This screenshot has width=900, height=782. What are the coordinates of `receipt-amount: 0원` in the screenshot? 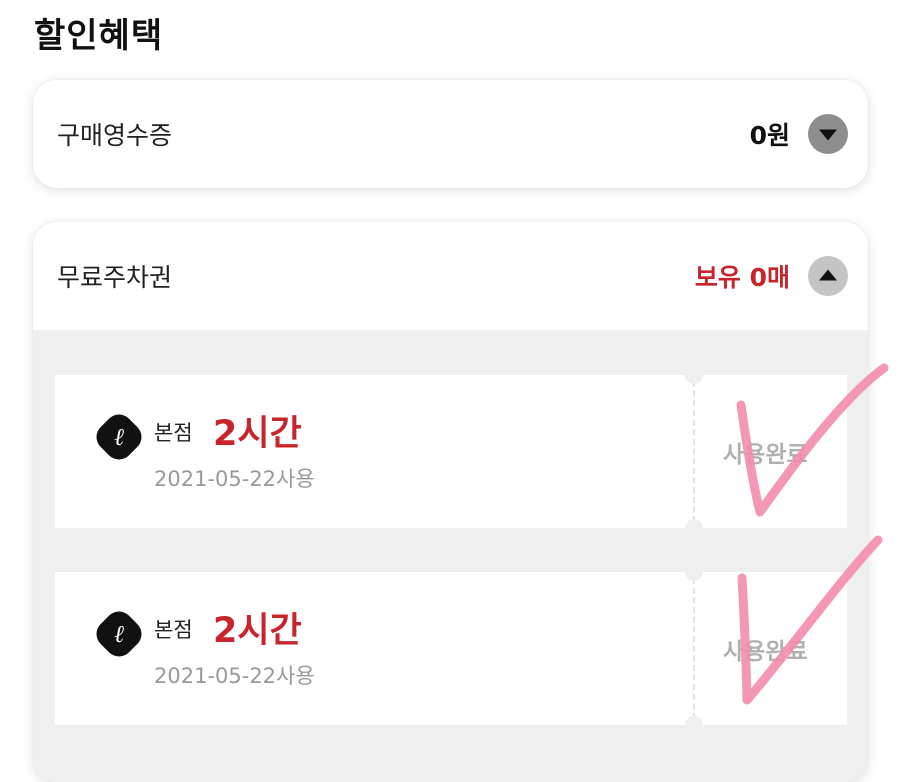 It's located at (769, 135).